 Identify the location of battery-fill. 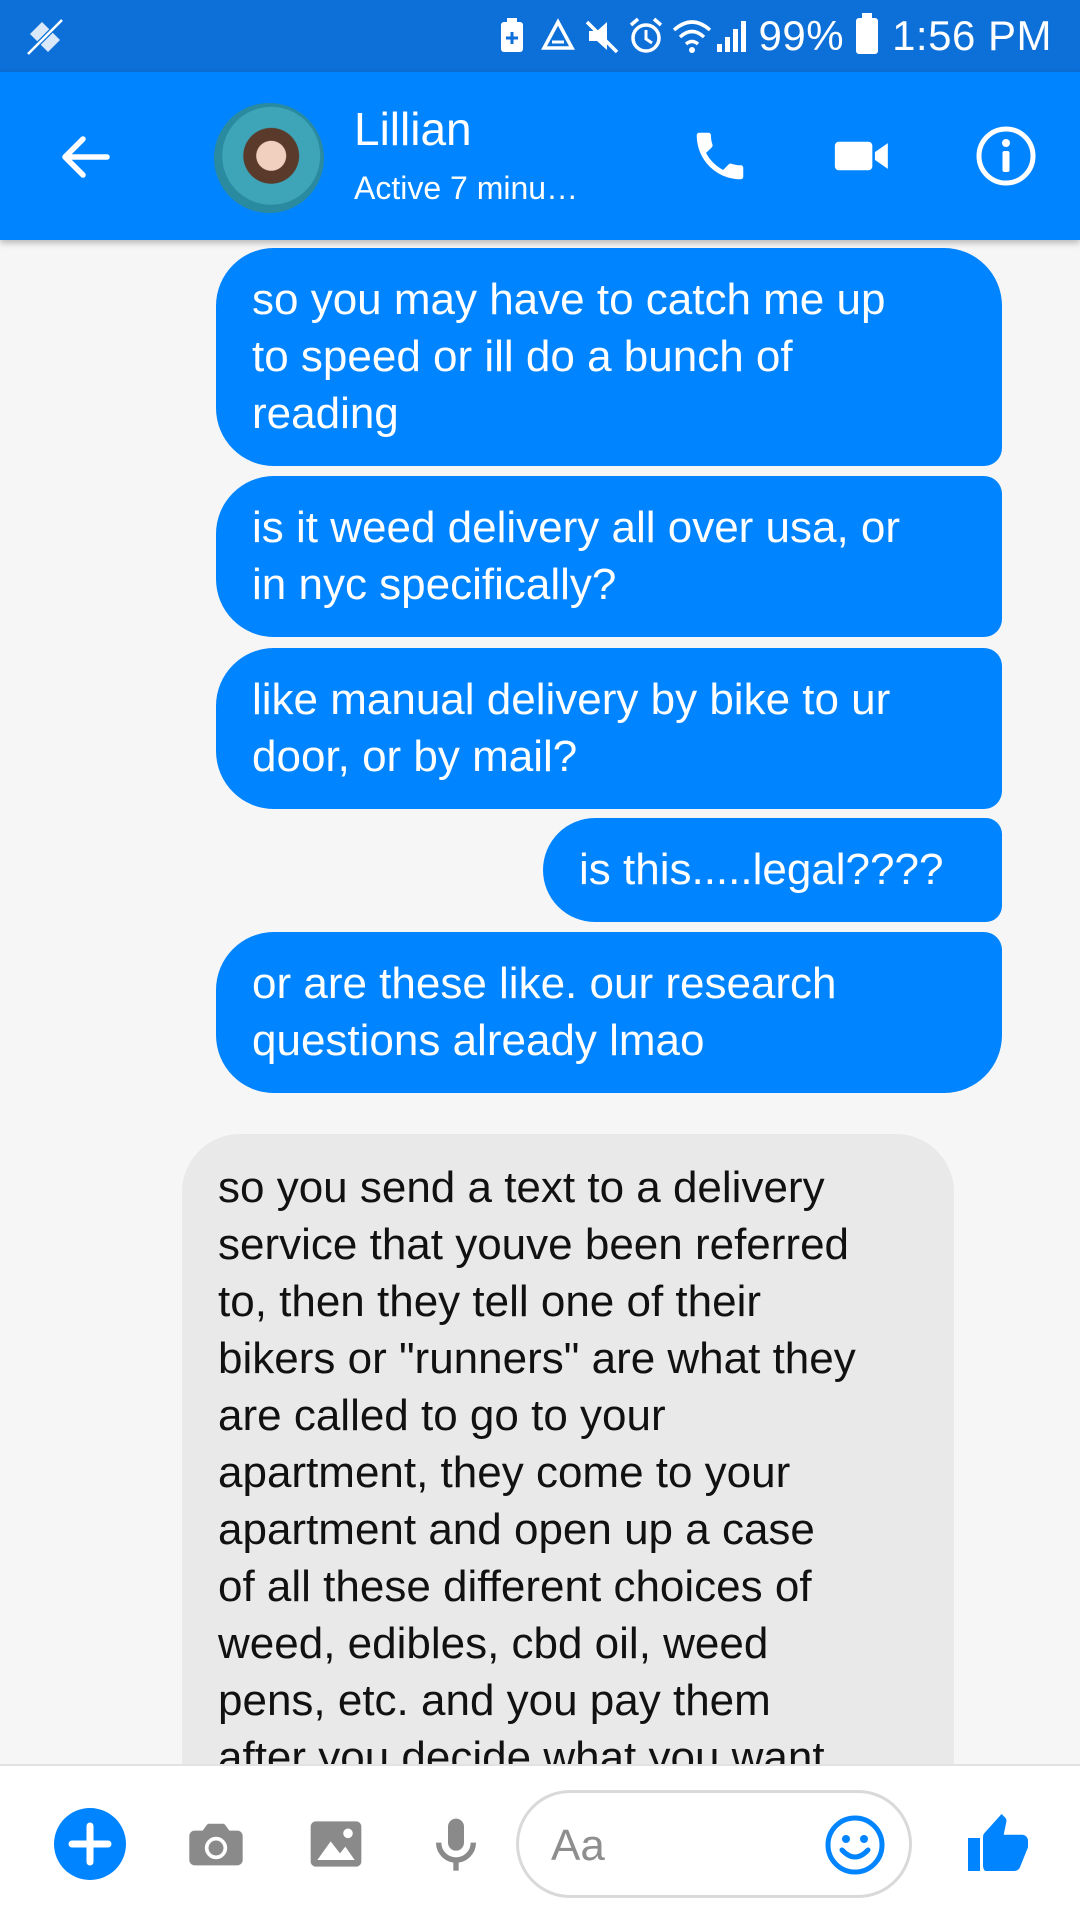
(867, 36).